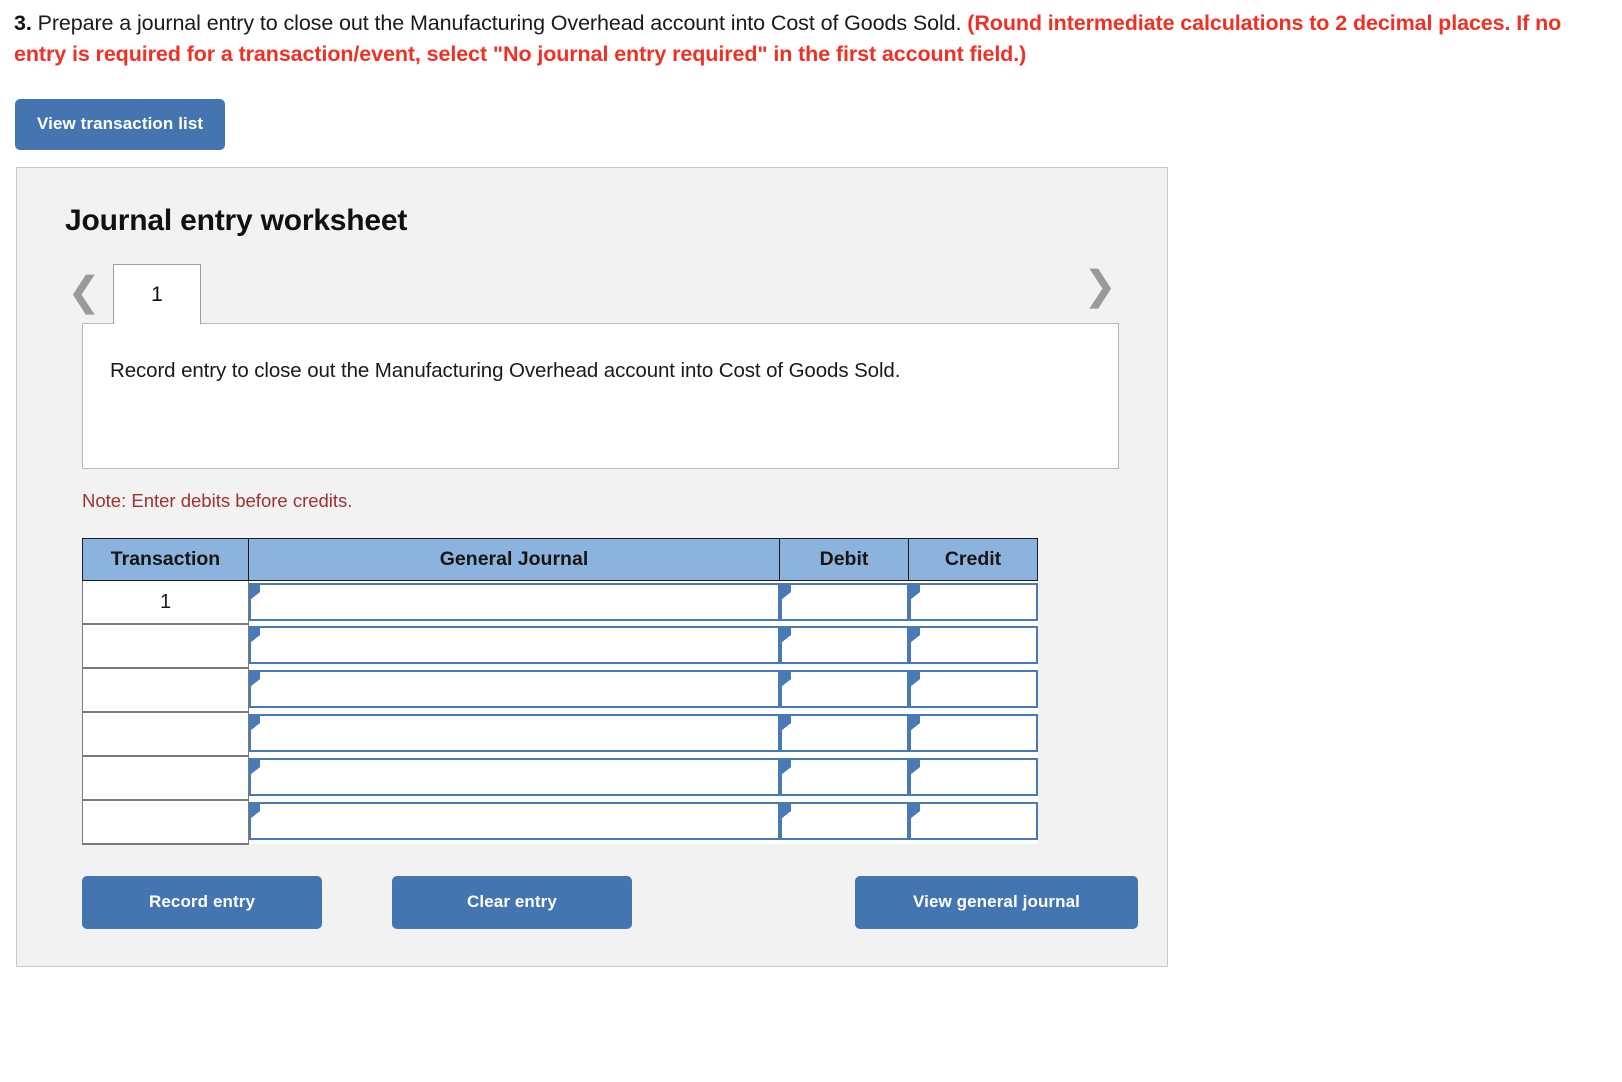  Describe the element at coordinates (120, 124) in the screenshot. I see `view-transaction-list-button: View transaction list` at that location.